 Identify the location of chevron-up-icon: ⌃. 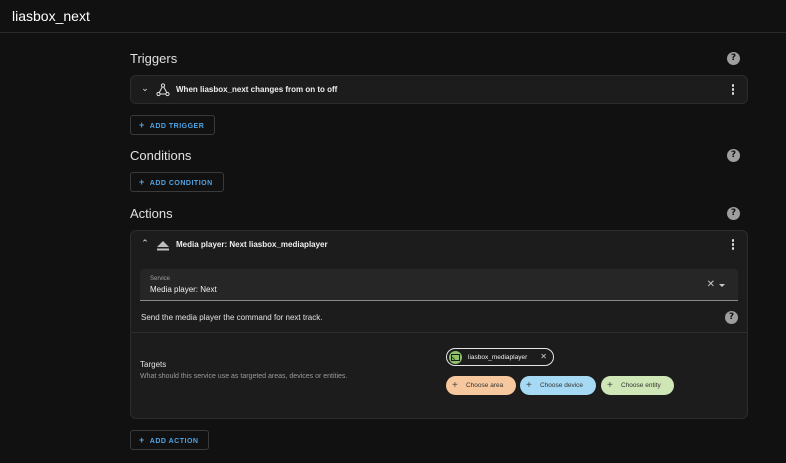
(145, 244).